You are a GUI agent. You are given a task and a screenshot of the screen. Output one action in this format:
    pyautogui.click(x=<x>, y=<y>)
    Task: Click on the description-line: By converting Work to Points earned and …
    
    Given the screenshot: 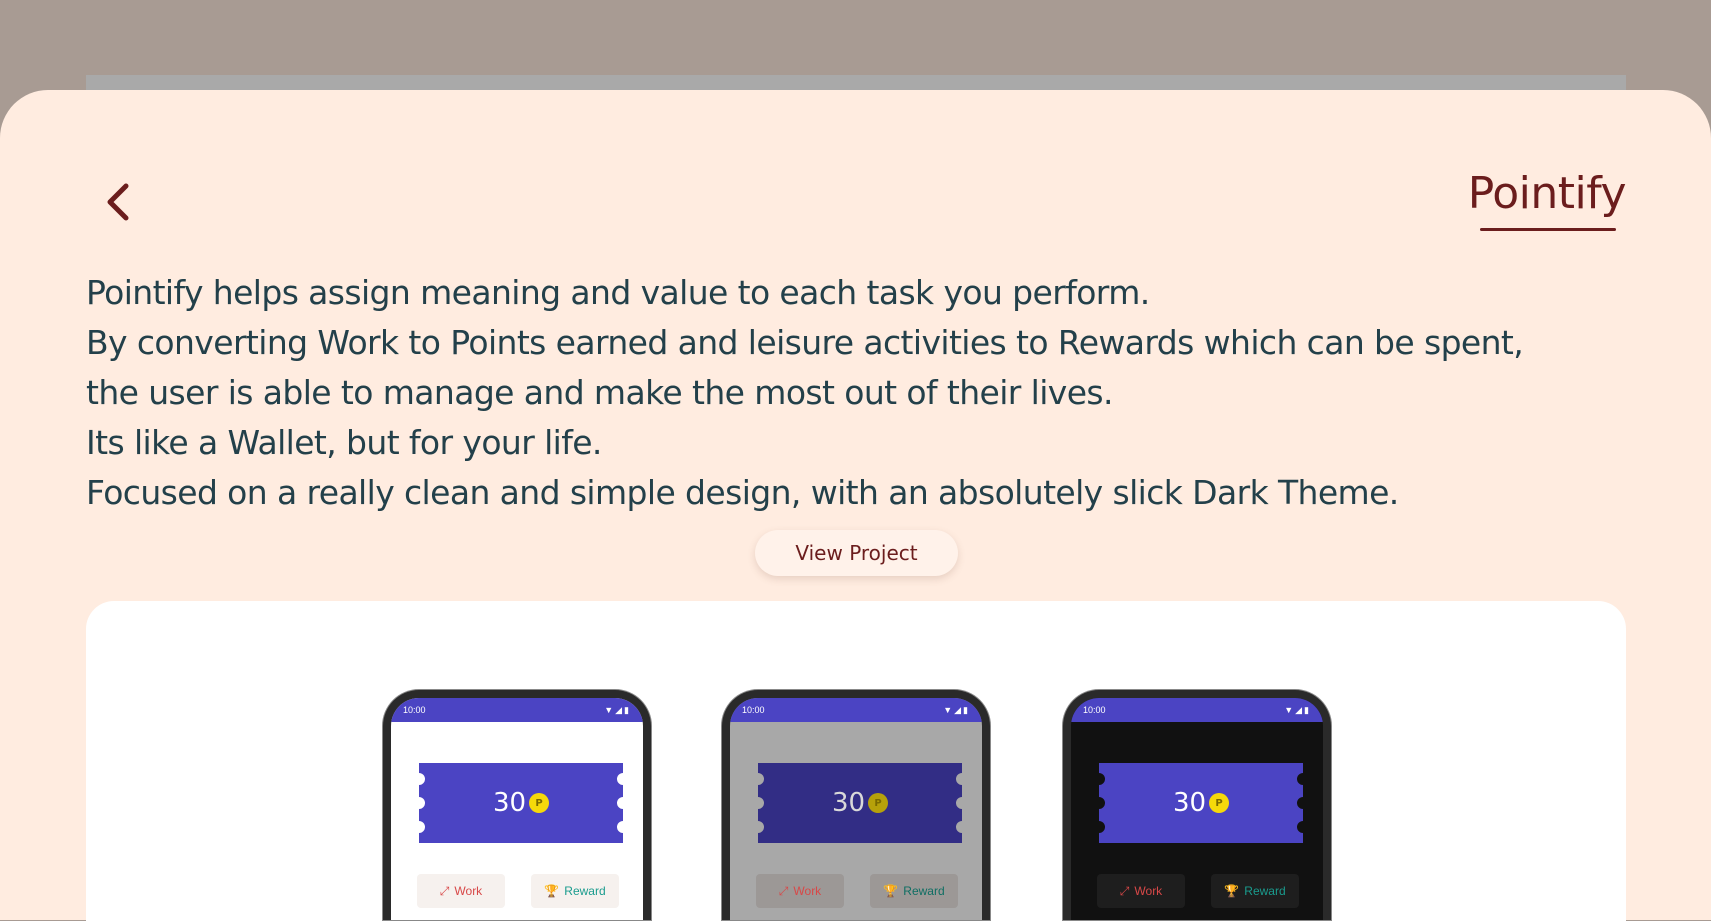 What is the action you would take?
    pyautogui.click(x=805, y=342)
    